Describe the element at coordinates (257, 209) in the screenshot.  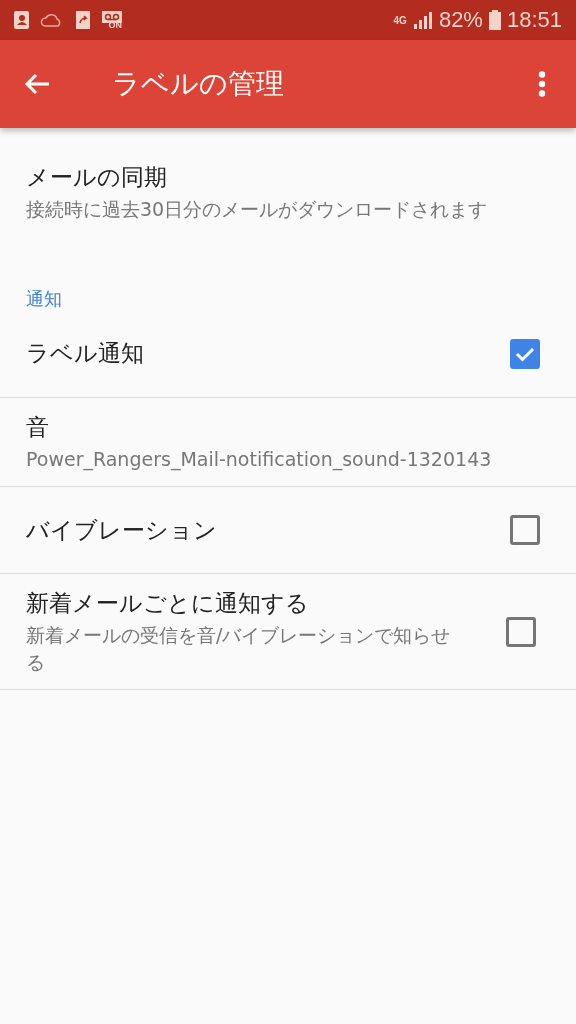
I see `setting-summary: 接続時に過去30日分のメールがダウンロードされます` at that location.